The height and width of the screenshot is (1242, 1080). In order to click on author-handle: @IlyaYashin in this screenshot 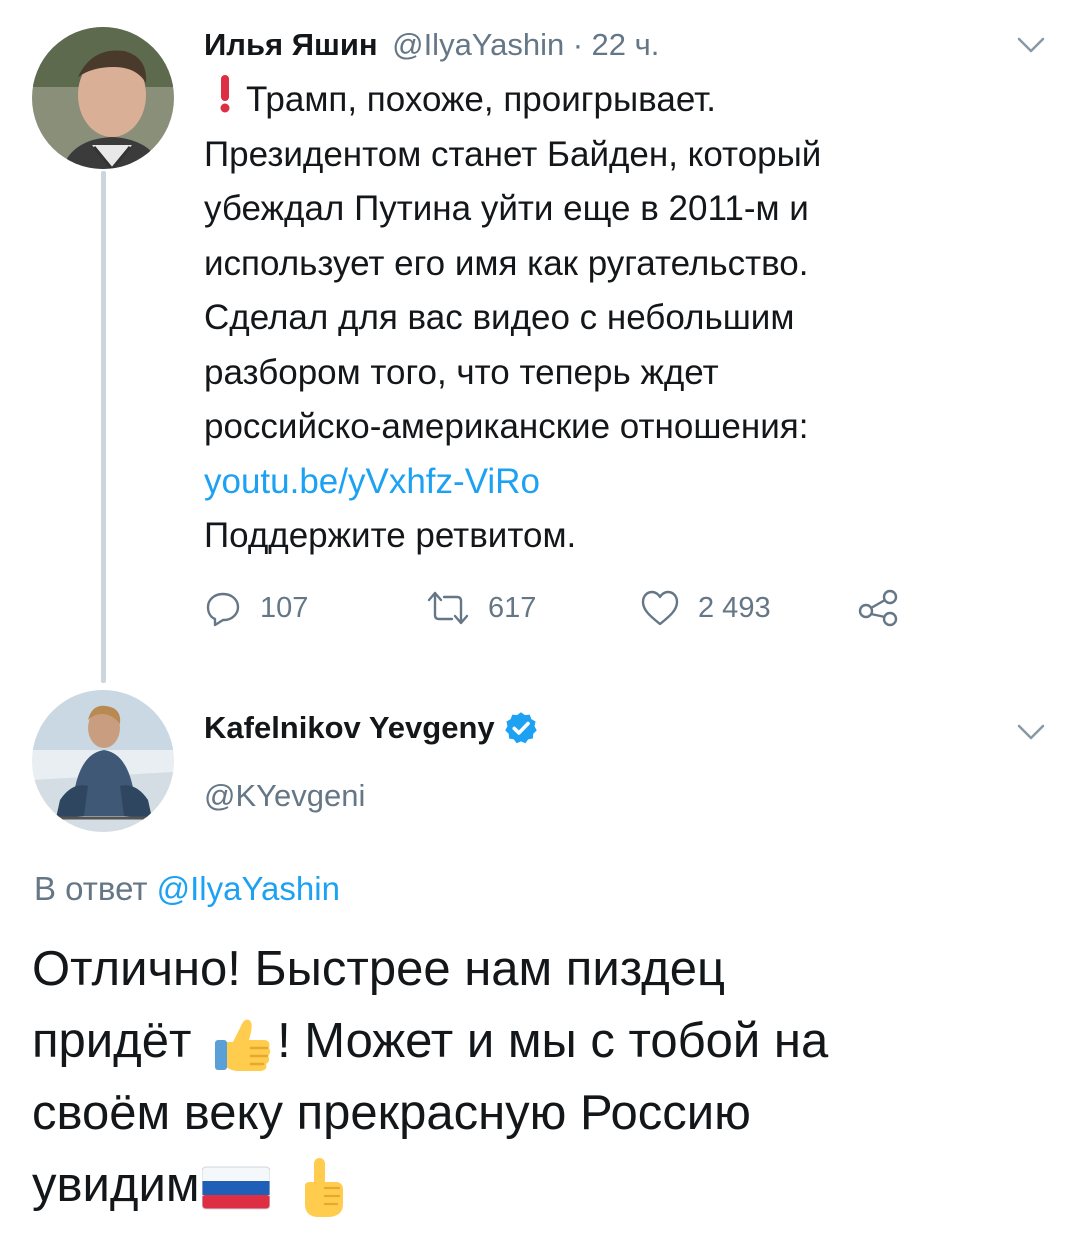, I will do `click(478, 44)`.